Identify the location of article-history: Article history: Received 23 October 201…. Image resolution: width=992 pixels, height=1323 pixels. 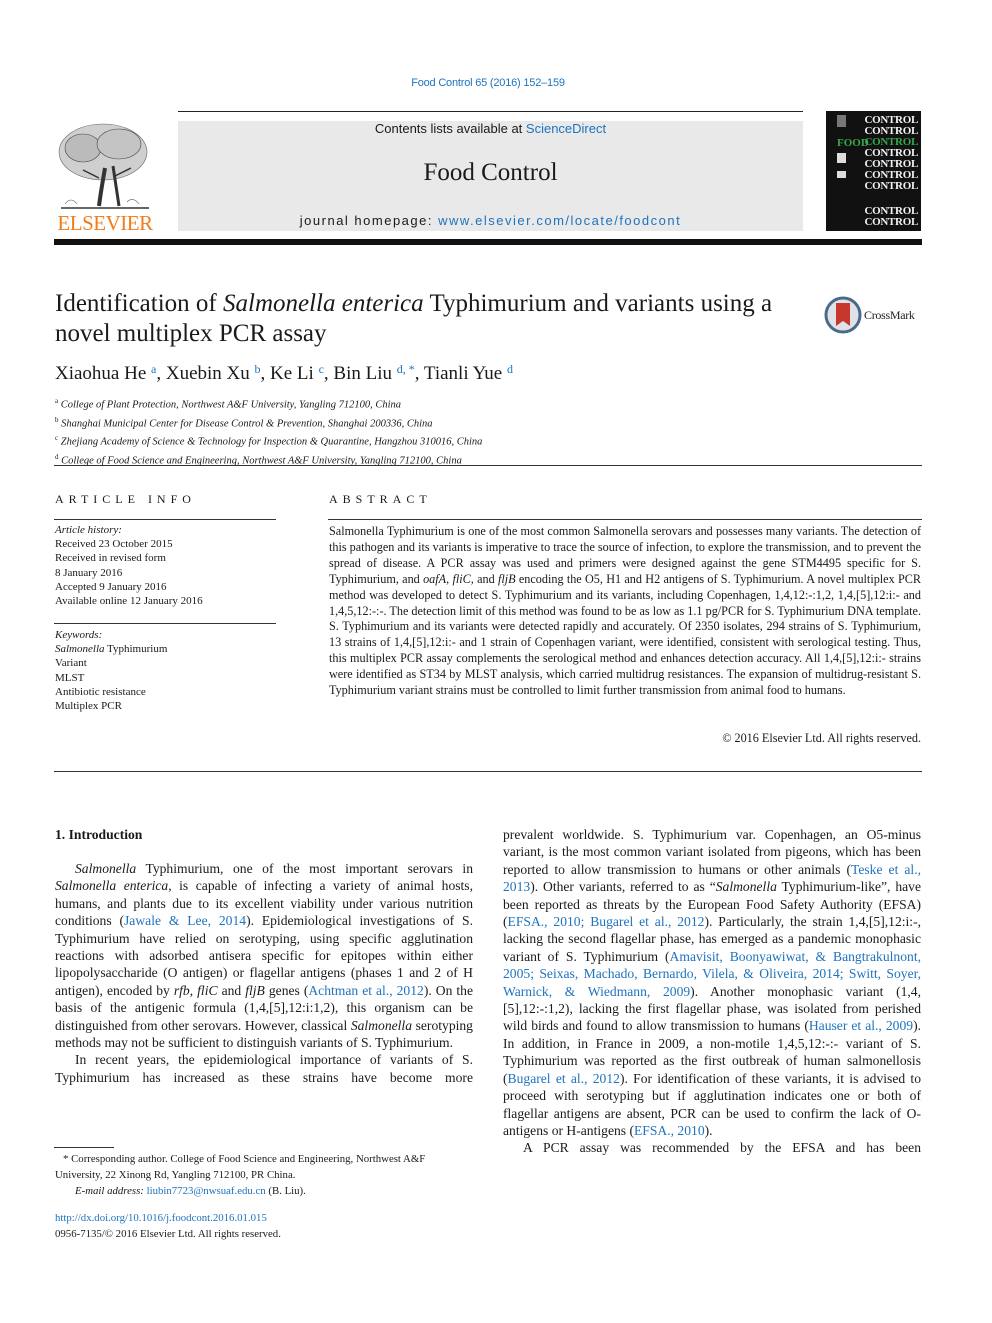
(129, 565).